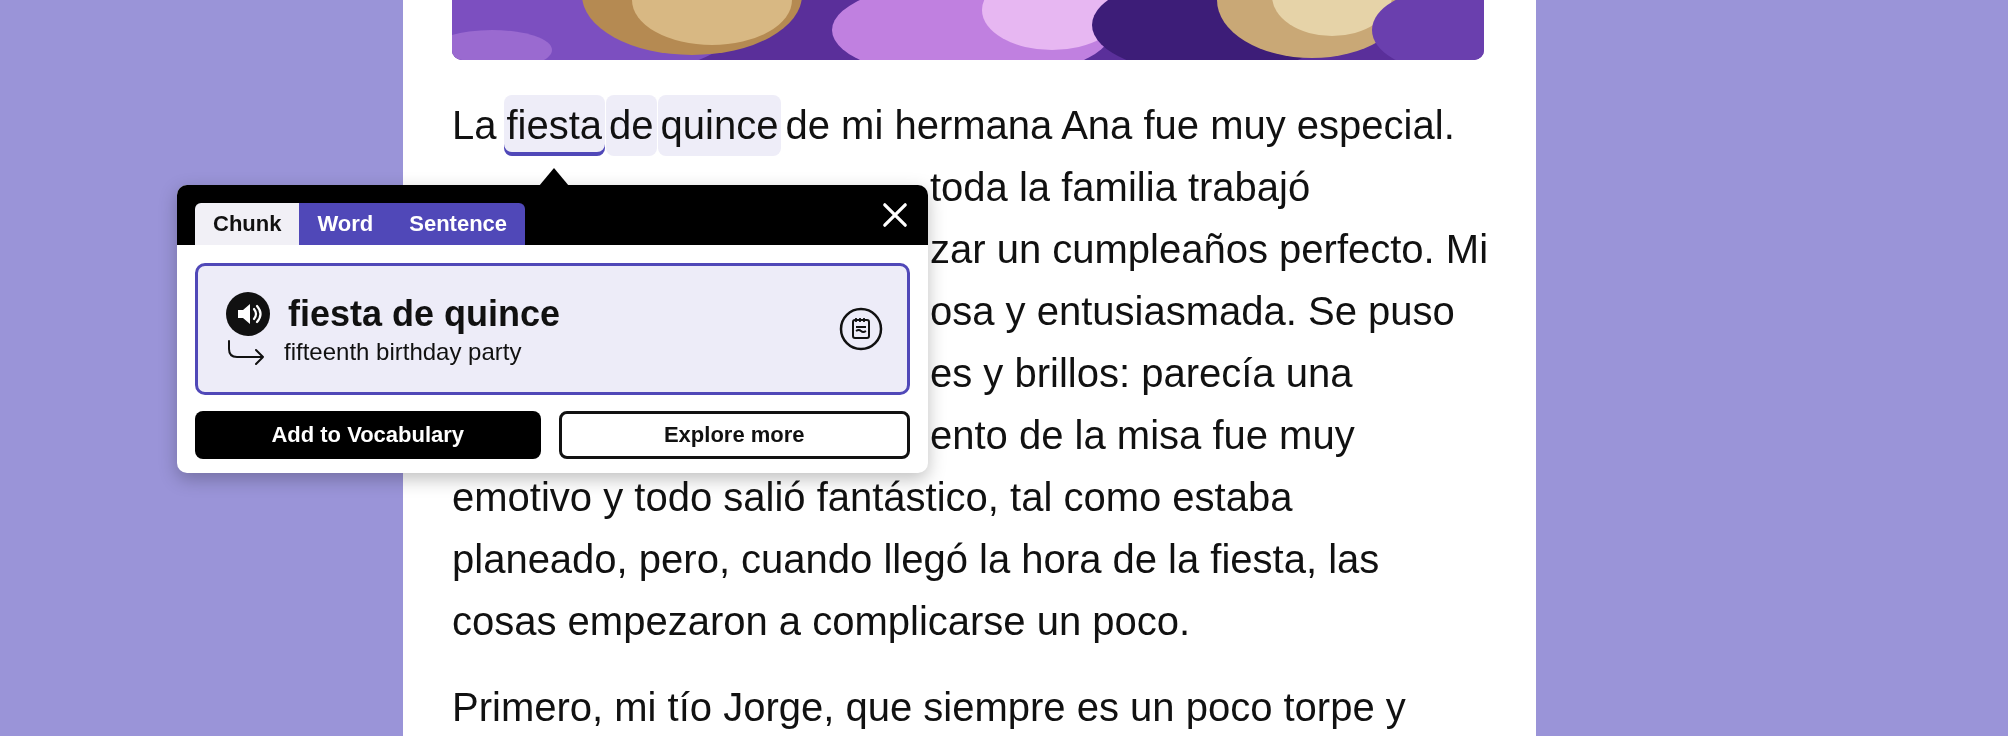 Image resolution: width=2008 pixels, height=736 pixels. Describe the element at coordinates (929, 707) in the screenshot. I see `reading-text: Primero, mi tío Jorge, que siempre es un poco torpe y` at that location.